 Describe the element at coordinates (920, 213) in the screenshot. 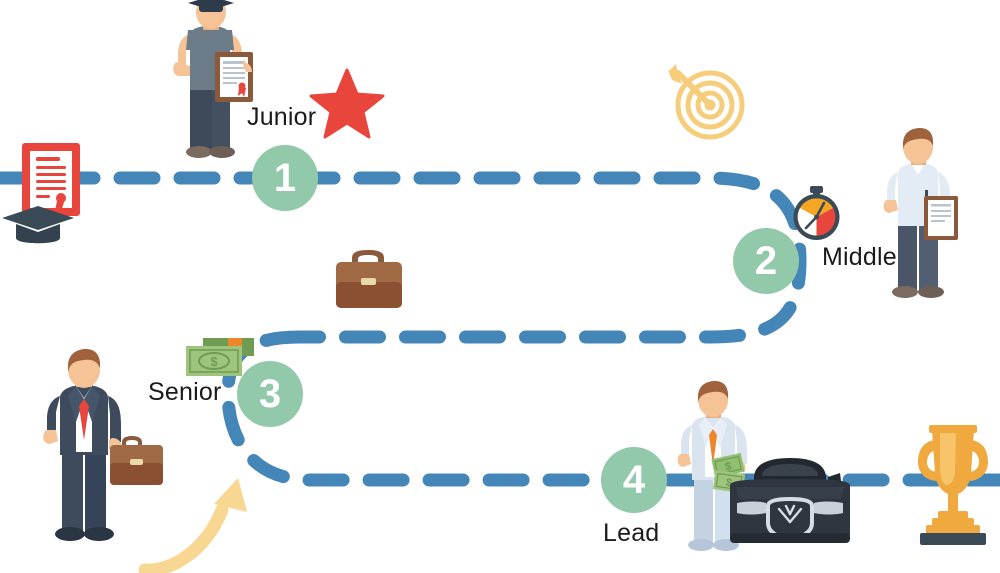

I see `middle-person-figure` at that location.